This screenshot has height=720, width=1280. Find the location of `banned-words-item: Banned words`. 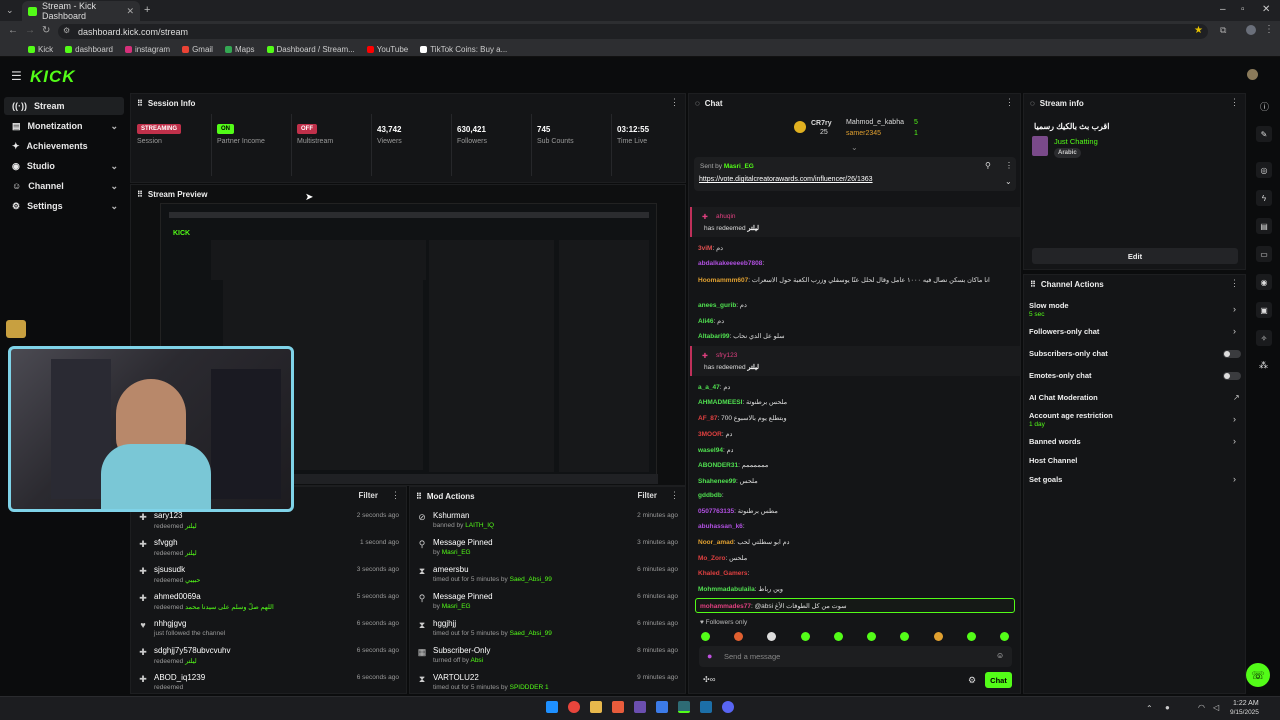

banned-words-item: Banned words is located at coordinates (1055, 441).